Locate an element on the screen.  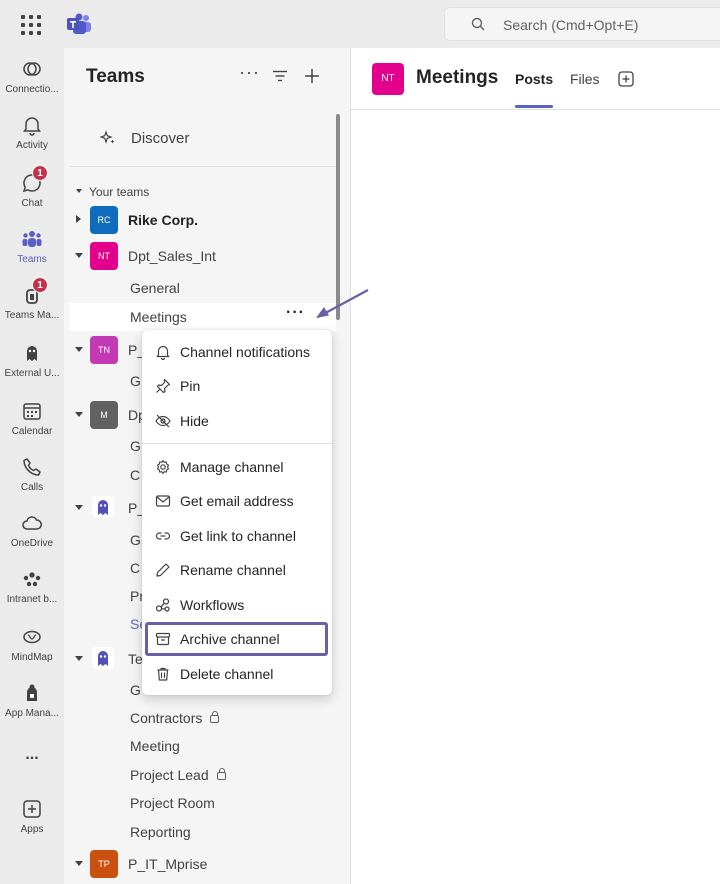
menu-item-get-email-address: Get email address is located at coordinates (237, 501).